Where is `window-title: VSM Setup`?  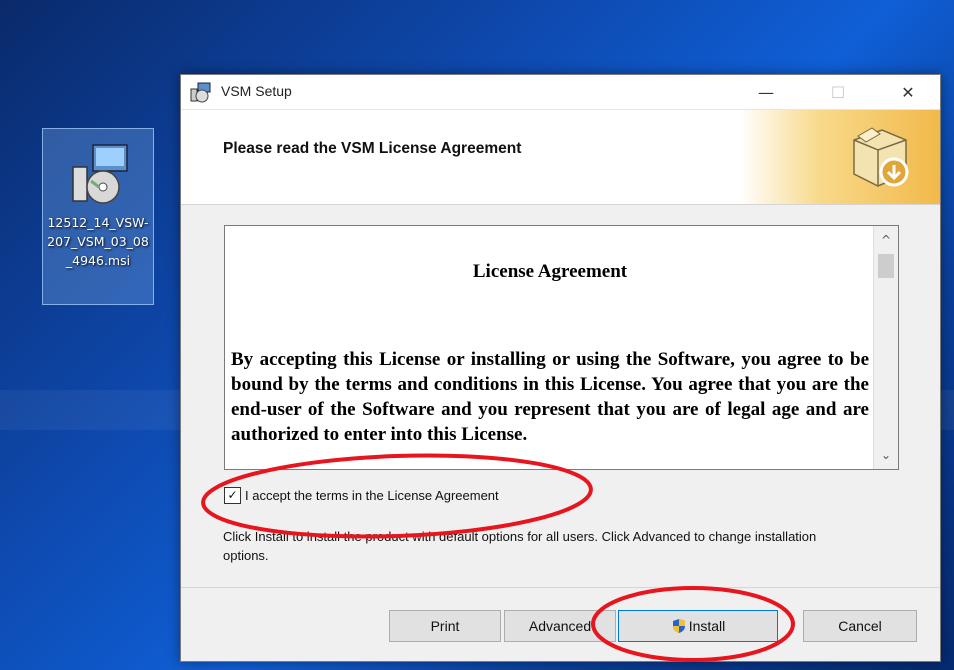 window-title: VSM Setup is located at coordinates (256, 91).